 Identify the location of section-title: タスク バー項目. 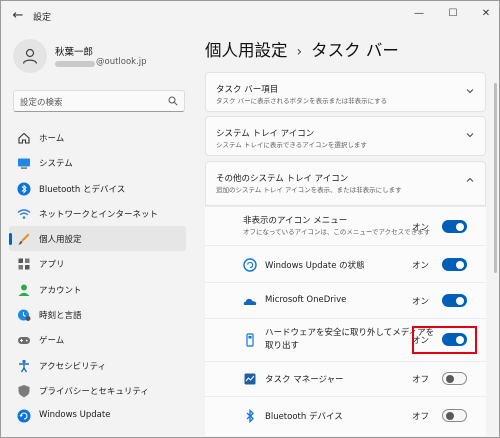
(247, 90).